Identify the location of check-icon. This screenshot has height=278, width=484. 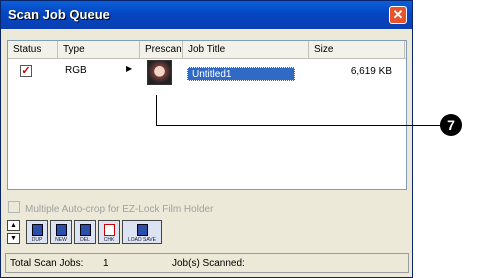
(109, 230).